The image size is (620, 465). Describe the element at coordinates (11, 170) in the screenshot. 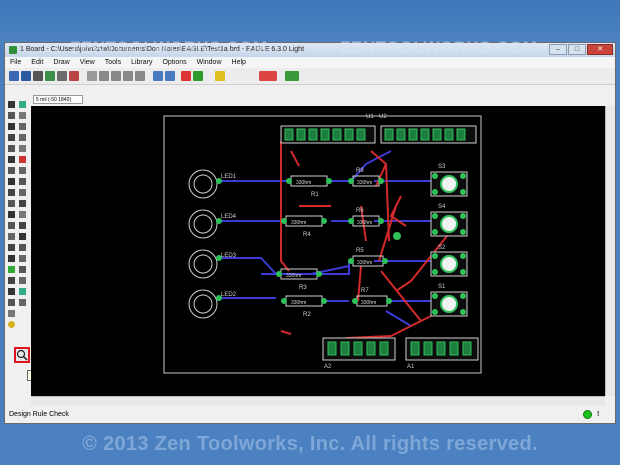

I see `add-icon` at that location.